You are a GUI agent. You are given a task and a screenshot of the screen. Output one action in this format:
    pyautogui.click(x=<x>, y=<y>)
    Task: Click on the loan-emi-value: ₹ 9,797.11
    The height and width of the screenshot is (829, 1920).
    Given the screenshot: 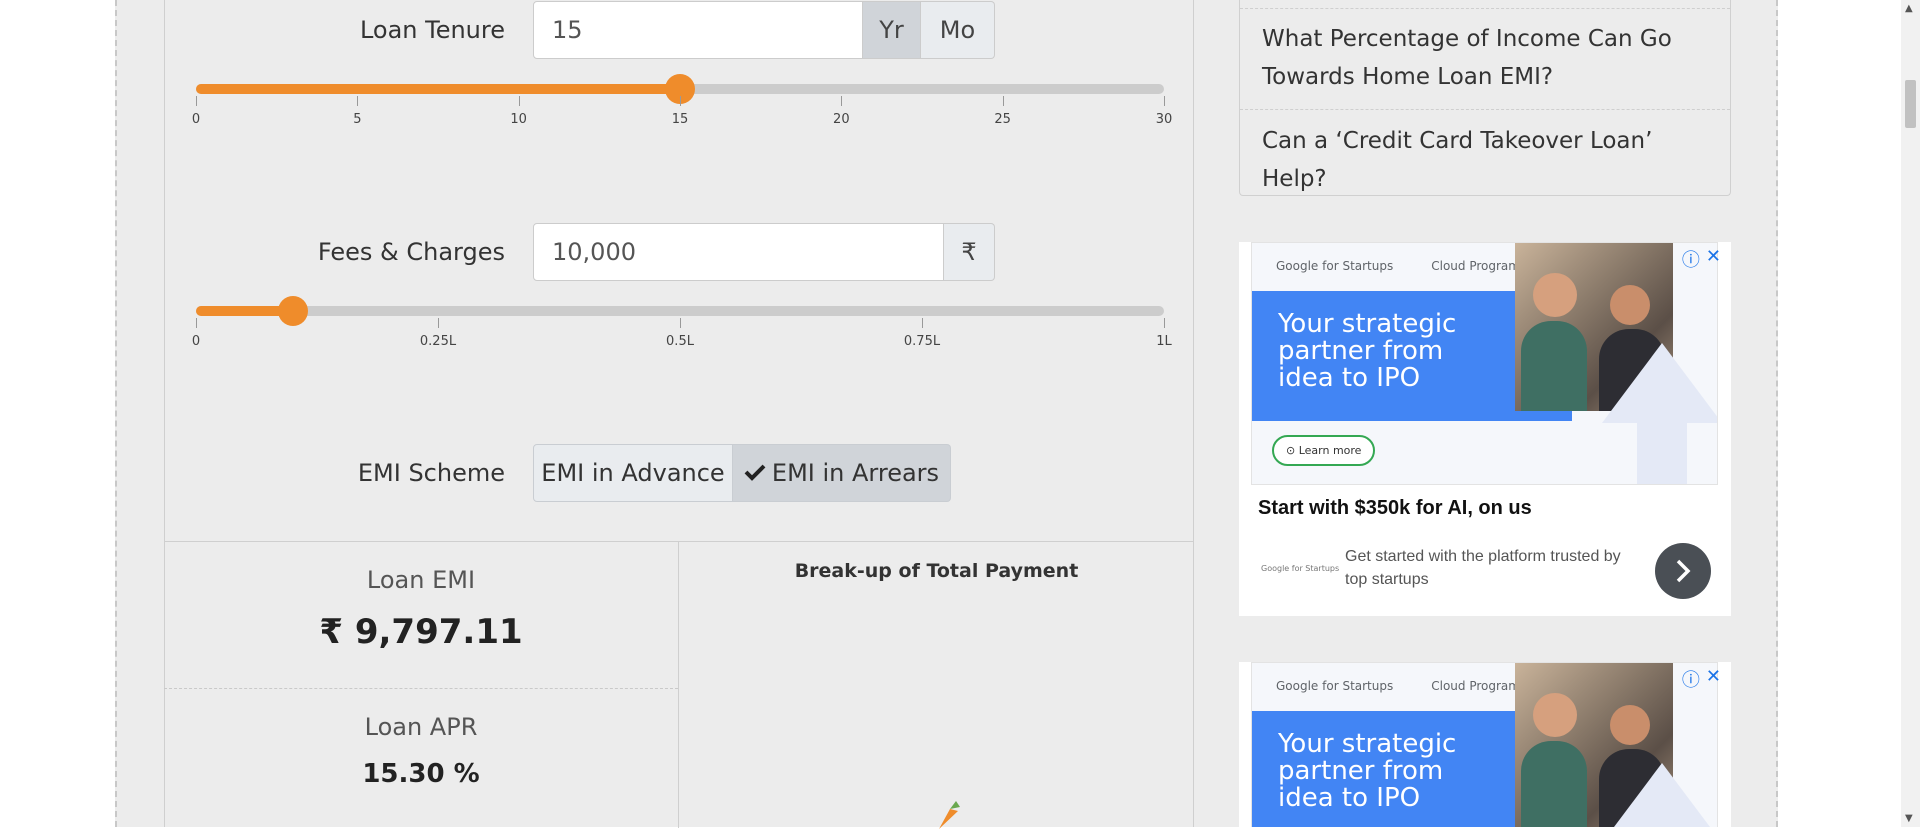 What is the action you would take?
    pyautogui.click(x=421, y=632)
    